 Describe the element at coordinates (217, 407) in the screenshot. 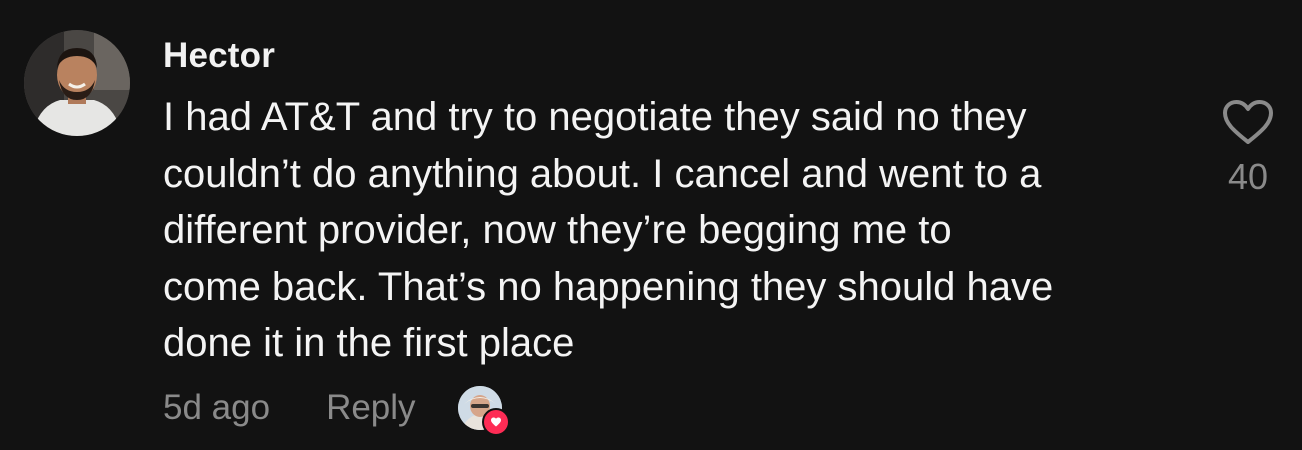

I see `comment-timestamp: 5d ago` at that location.